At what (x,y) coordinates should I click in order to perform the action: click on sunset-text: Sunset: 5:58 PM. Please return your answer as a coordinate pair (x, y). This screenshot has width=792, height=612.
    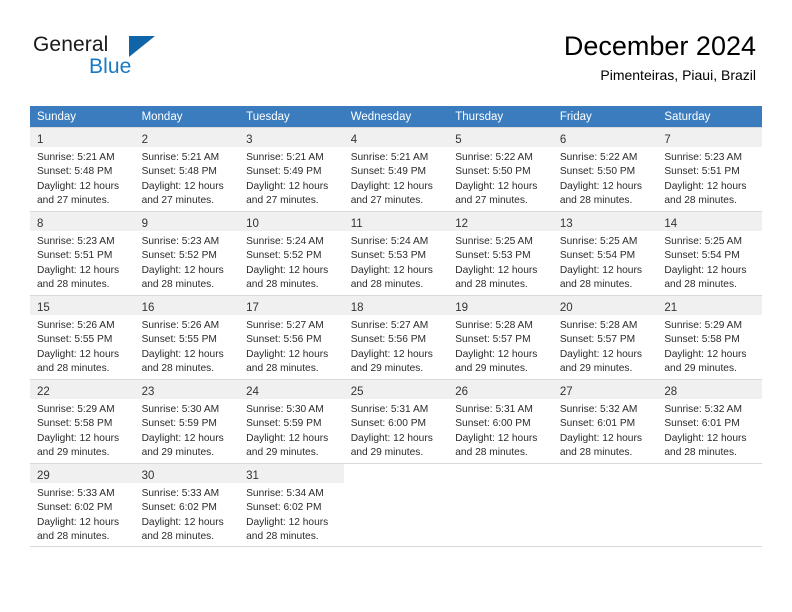
    Looking at the image, I should click on (702, 340).